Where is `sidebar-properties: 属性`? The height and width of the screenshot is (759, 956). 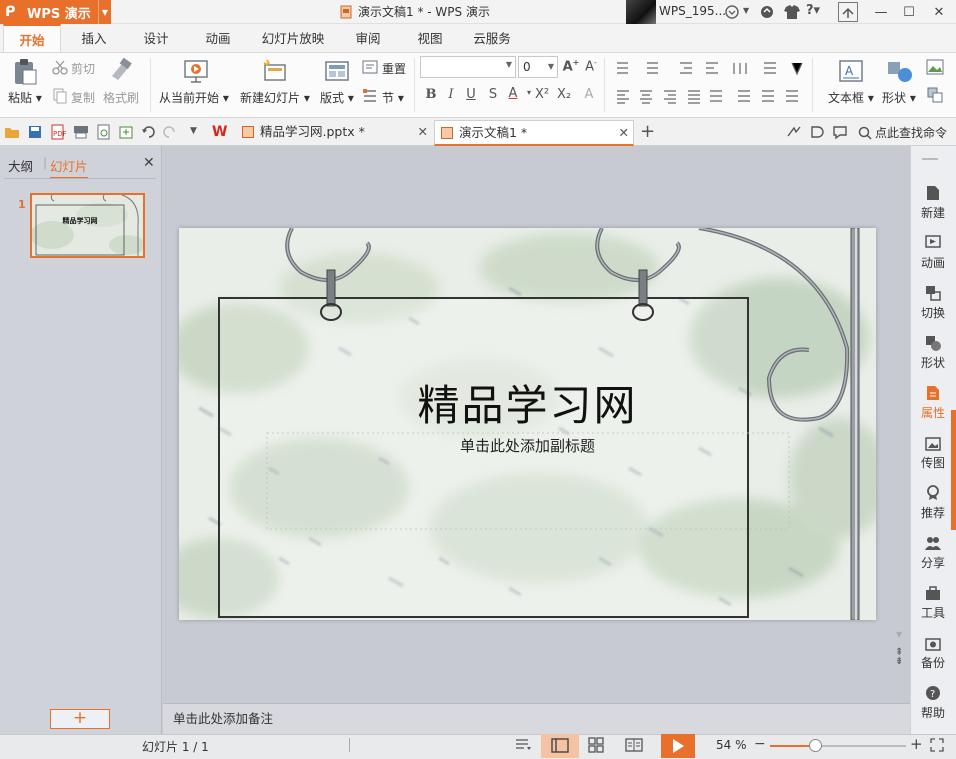 sidebar-properties: 属性 is located at coordinates (933, 407).